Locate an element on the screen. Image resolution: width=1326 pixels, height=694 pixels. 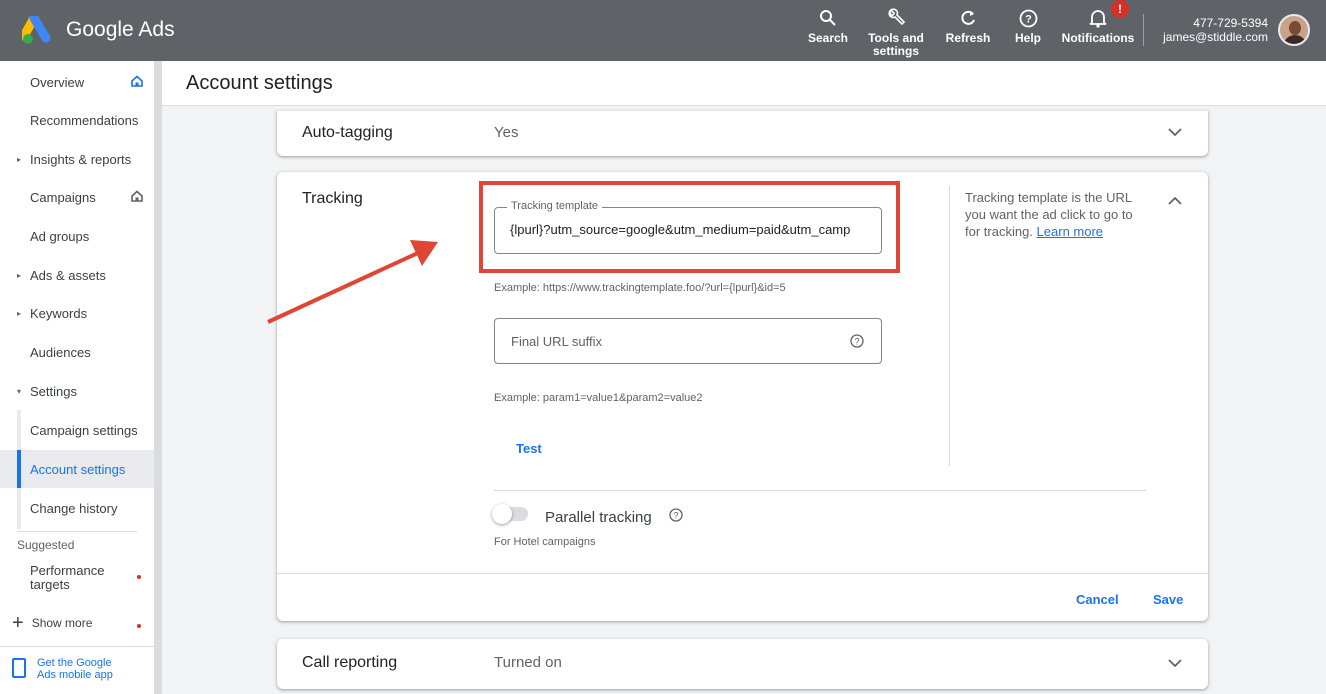
auto-tagging-row: Auto-tagging Yes is located at coordinates (742, 133).